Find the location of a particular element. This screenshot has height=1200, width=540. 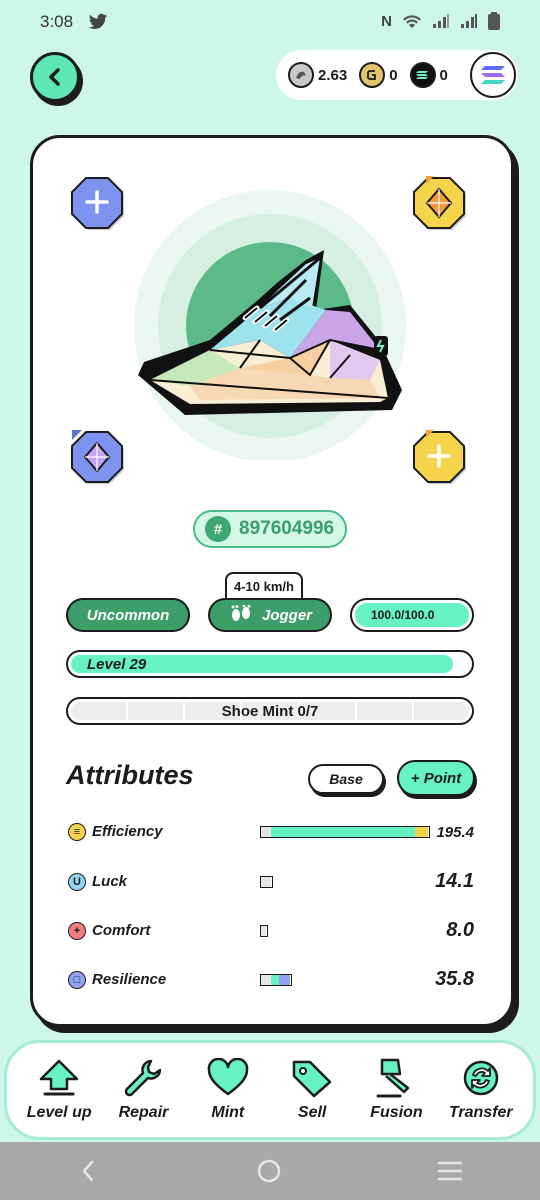

balance-gst: 2.63 is located at coordinates (317, 75).